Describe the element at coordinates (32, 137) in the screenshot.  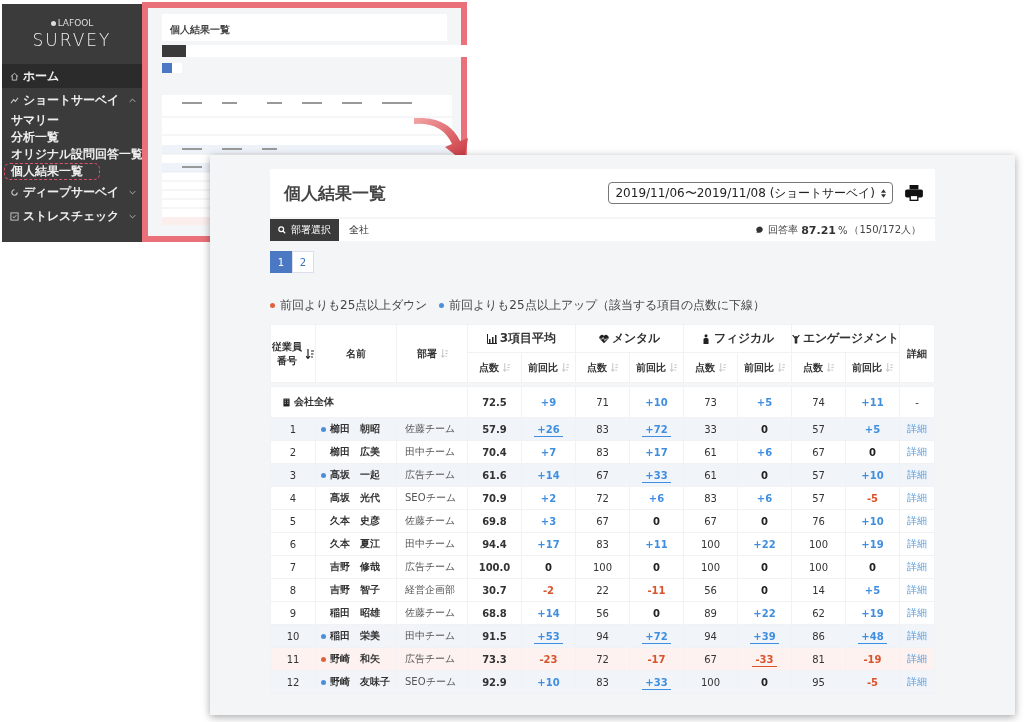
I see `submenu-item: 分析一覧` at that location.